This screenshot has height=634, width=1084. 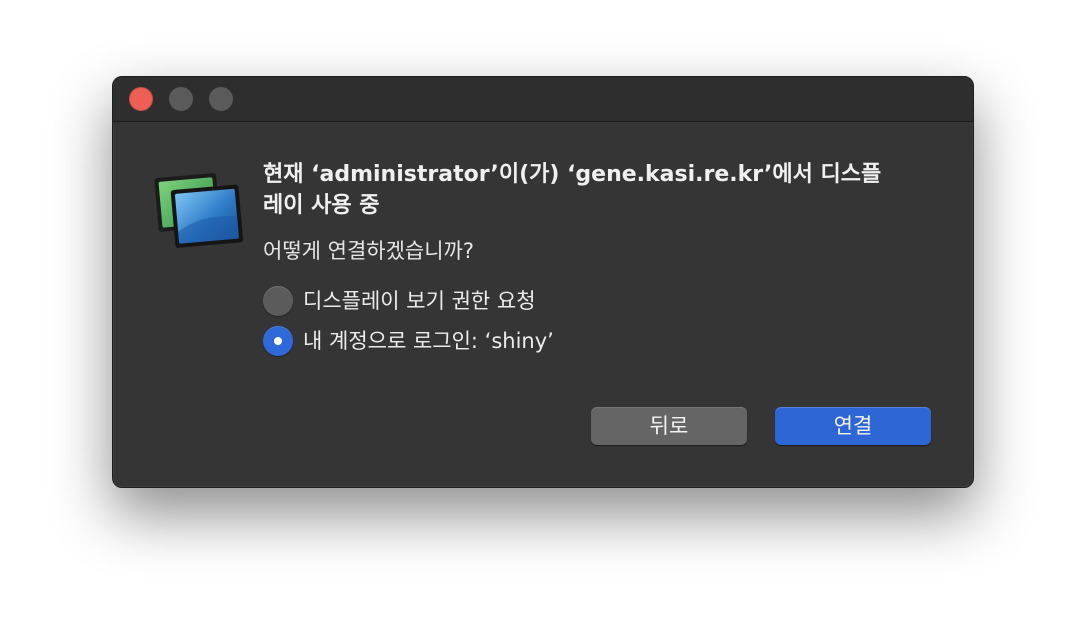 What do you see at coordinates (181, 99) in the screenshot?
I see `minimize-window-button` at bounding box center [181, 99].